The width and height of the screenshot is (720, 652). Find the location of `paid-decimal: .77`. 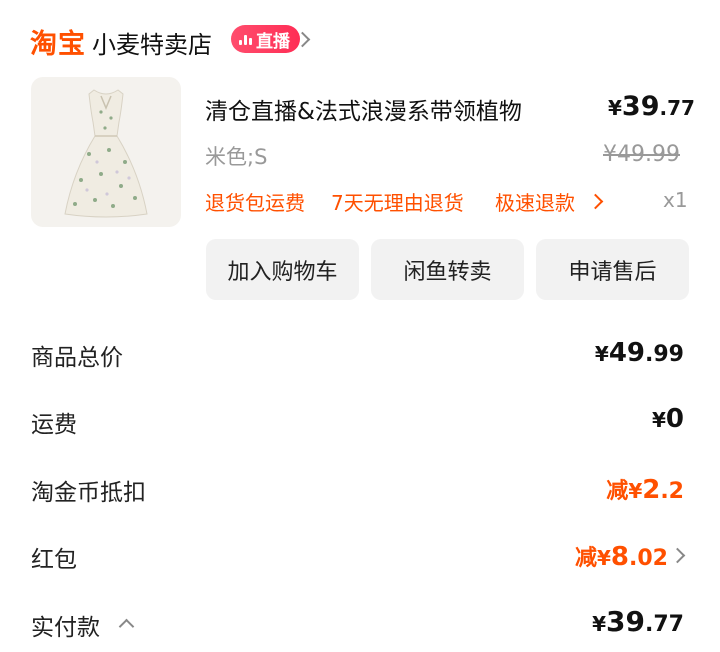

paid-decimal: .77 is located at coordinates (664, 624).